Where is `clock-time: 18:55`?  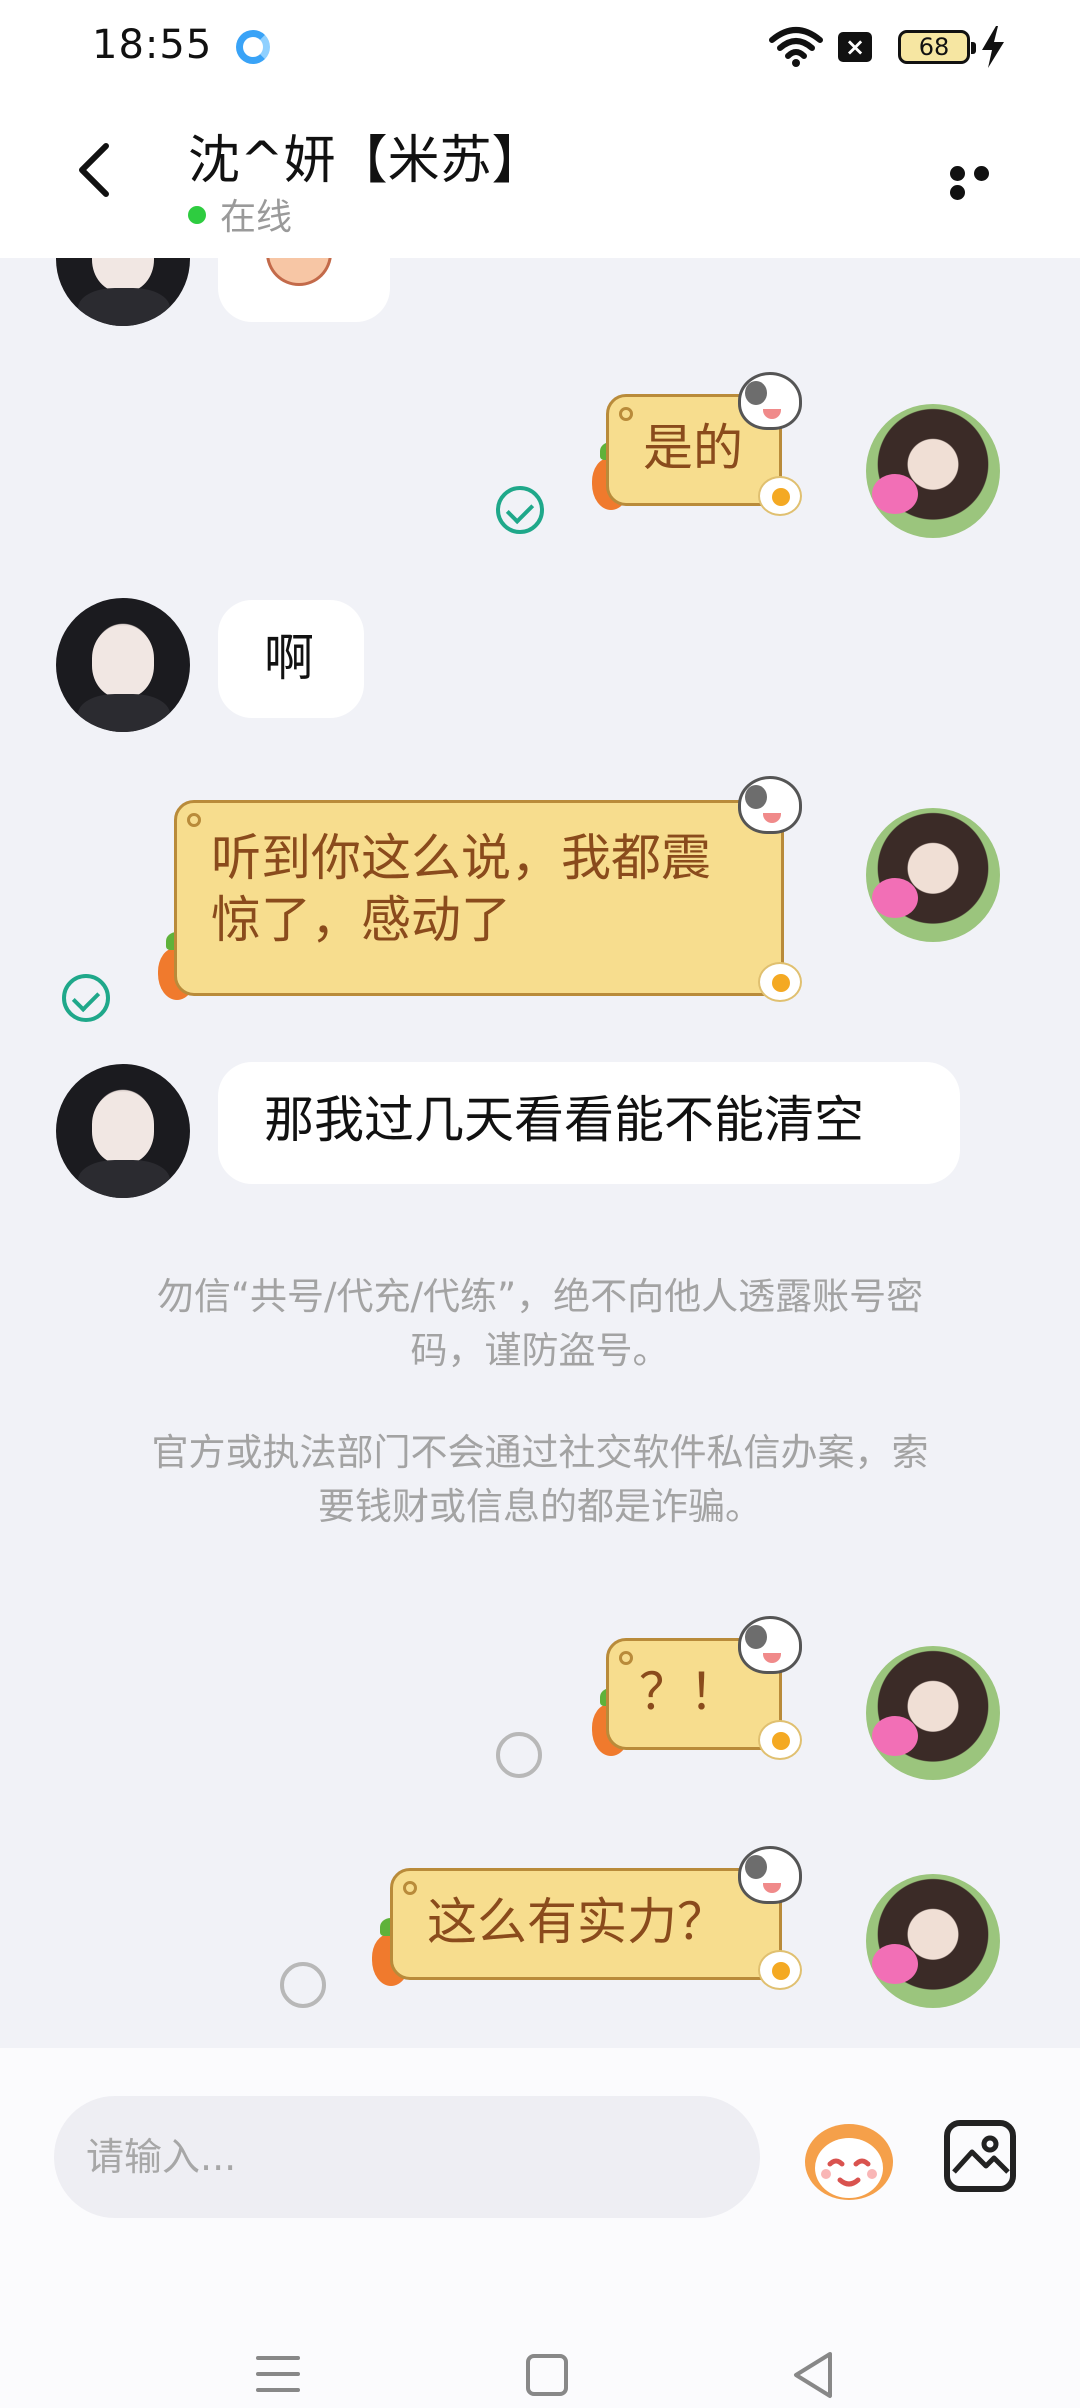 clock-time: 18:55 is located at coordinates (152, 45).